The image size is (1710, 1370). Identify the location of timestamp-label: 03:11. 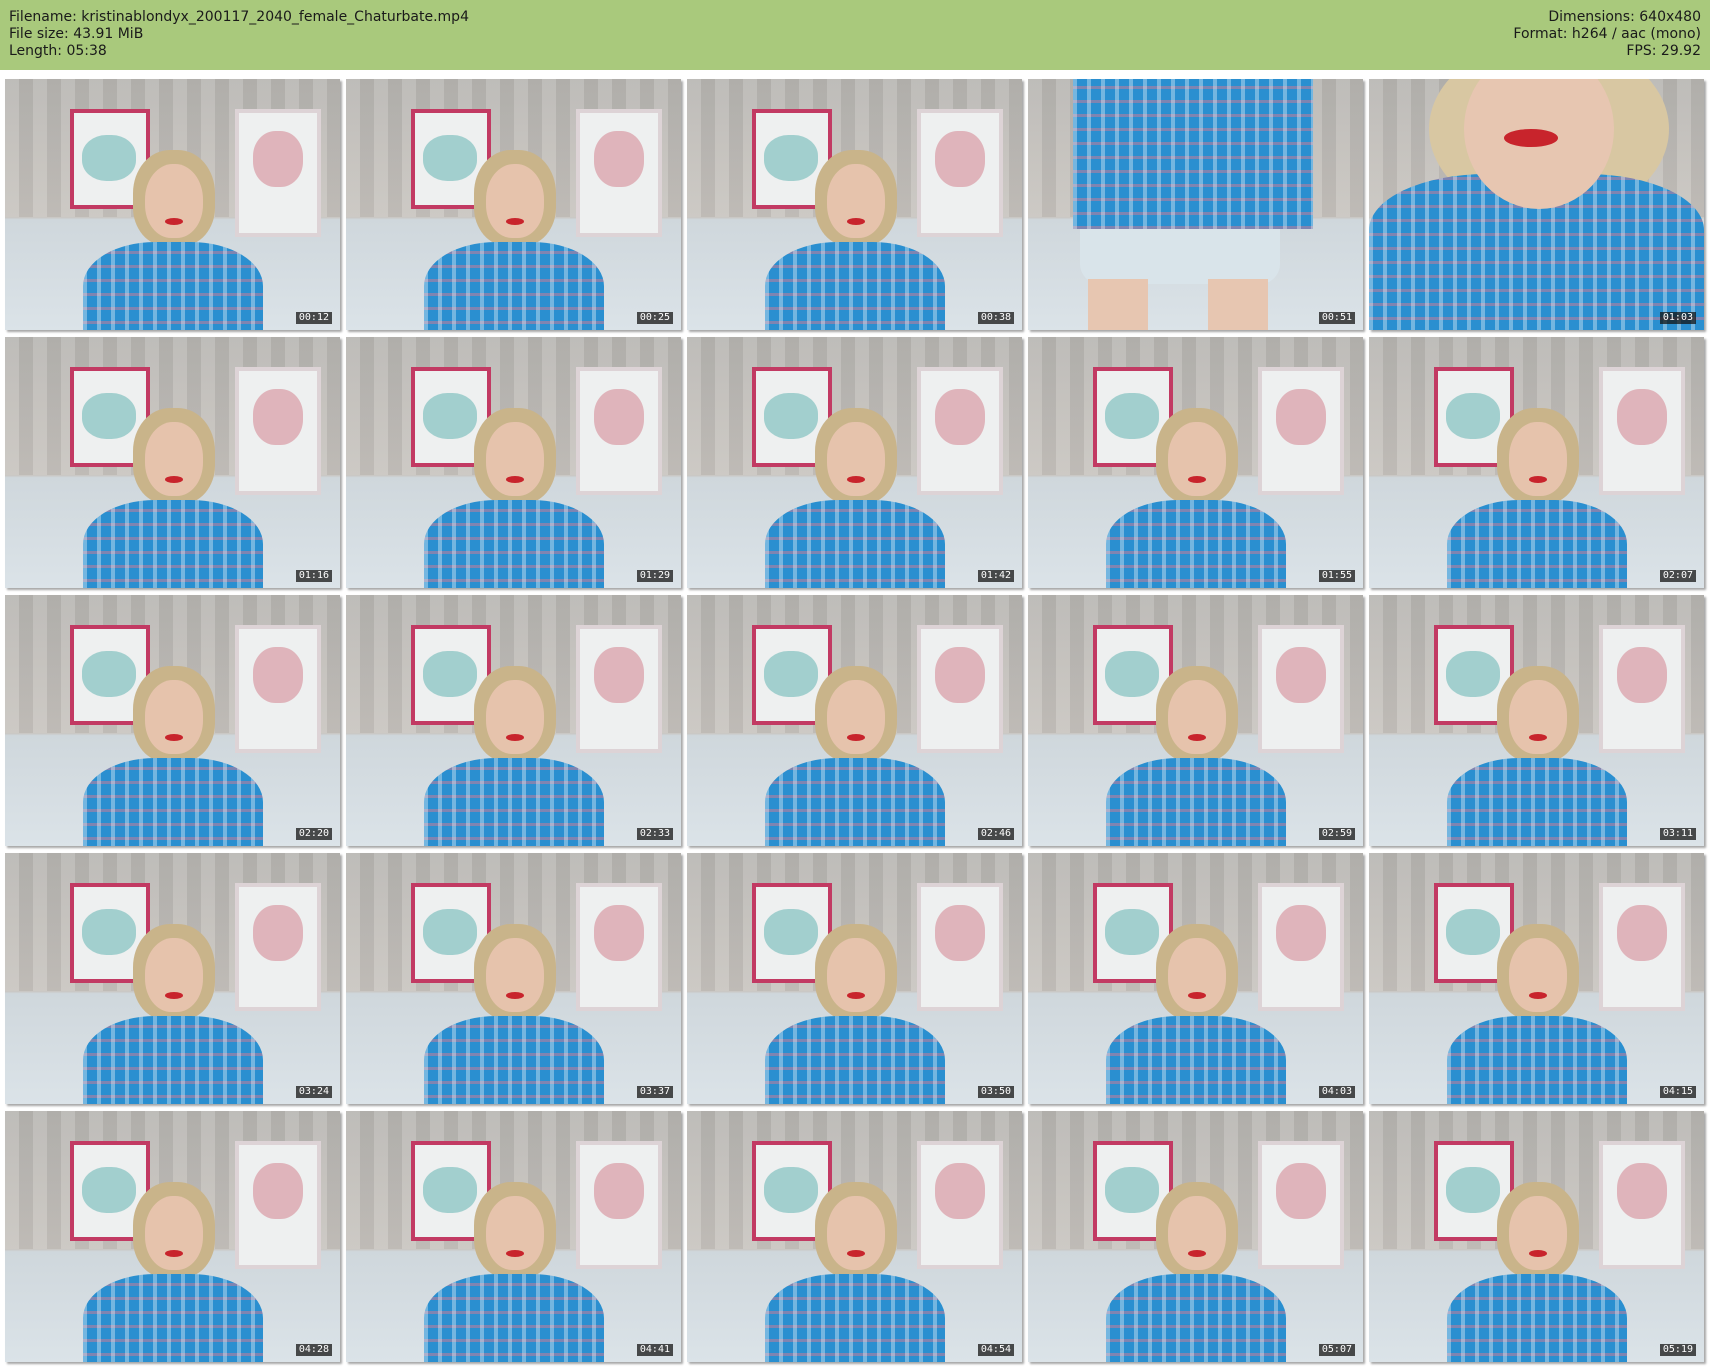
(1677, 834).